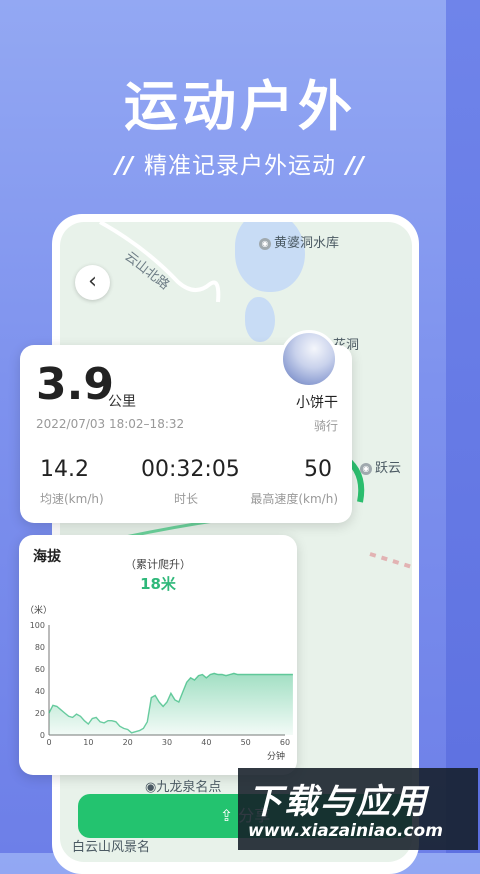 This screenshot has height=874, width=480. What do you see at coordinates (338, 802) in the screenshot?
I see `watermark-cn: 下载与应用` at bounding box center [338, 802].